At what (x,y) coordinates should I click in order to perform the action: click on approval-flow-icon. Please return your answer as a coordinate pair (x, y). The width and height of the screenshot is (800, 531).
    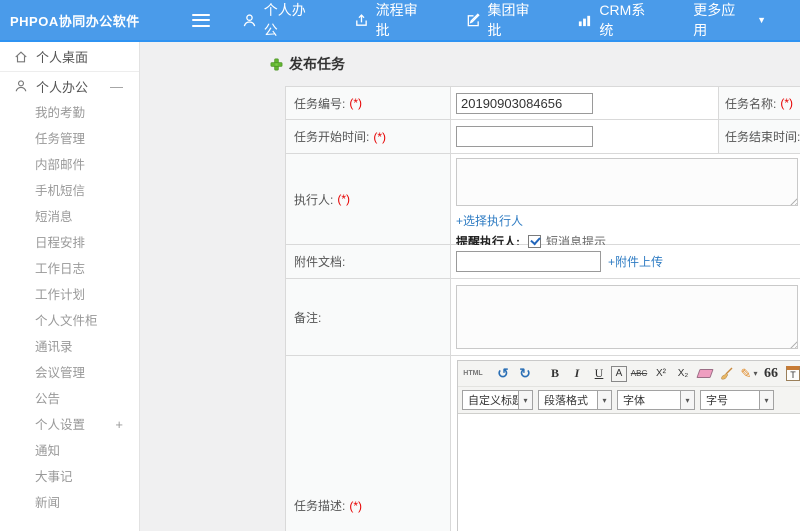
    Looking at the image, I should click on (361, 19).